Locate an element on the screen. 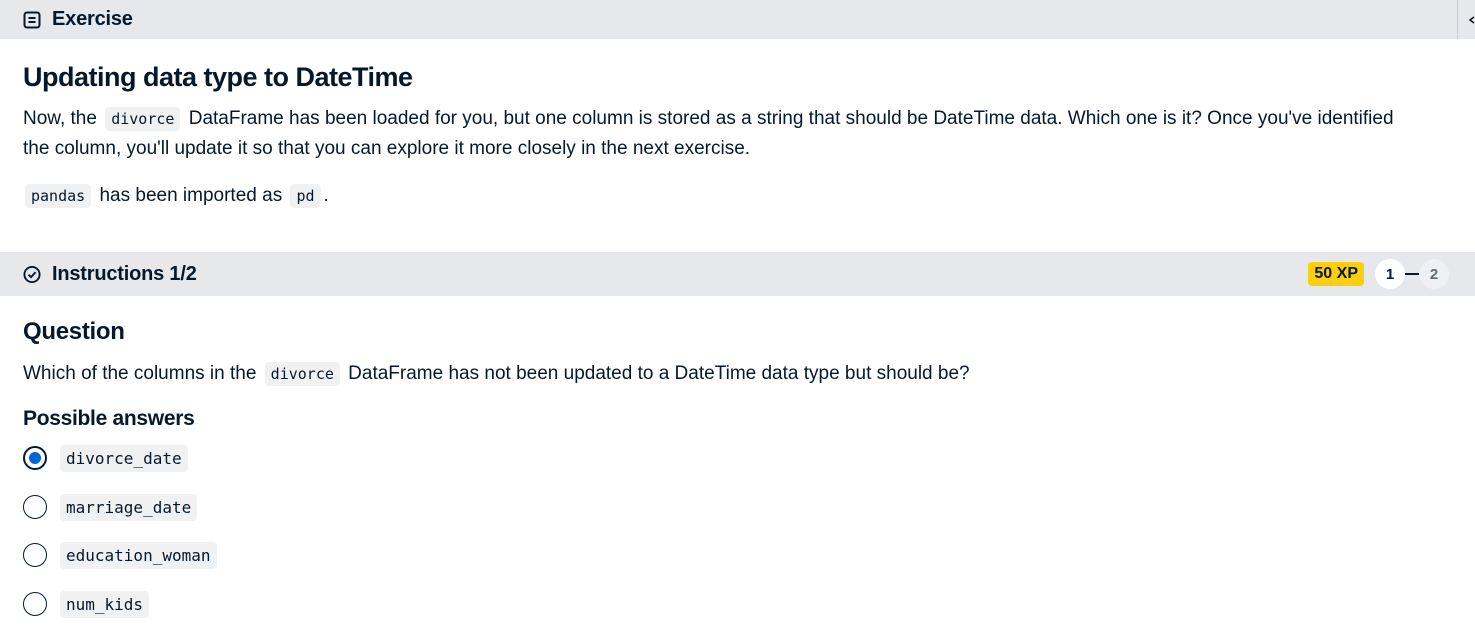  instructions-header: Instructions 1/2 50 XP 1 2 is located at coordinates (737, 274).